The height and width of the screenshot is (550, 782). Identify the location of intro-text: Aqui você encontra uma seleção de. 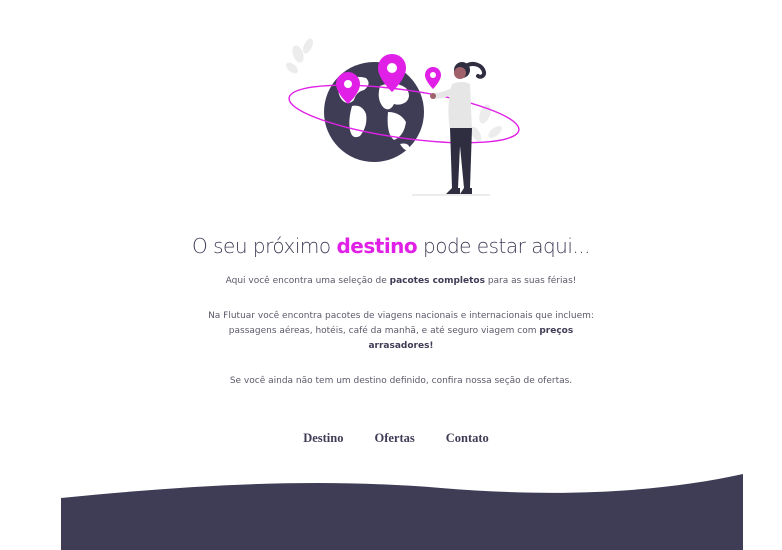
(307, 281).